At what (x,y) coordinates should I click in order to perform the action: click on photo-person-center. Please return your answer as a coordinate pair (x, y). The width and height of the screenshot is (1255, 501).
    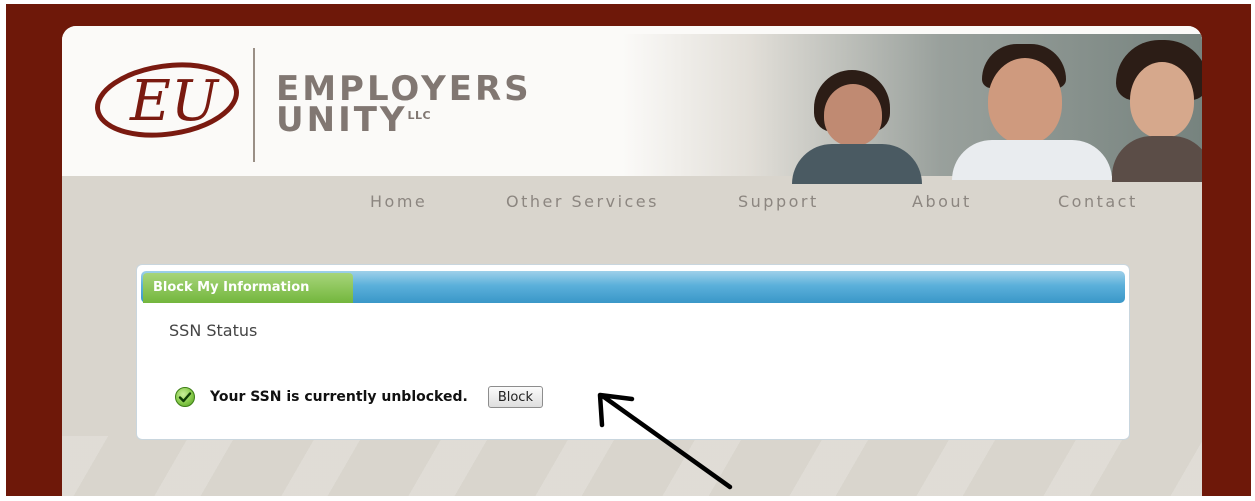
    Looking at the image, I should click on (1032, 112).